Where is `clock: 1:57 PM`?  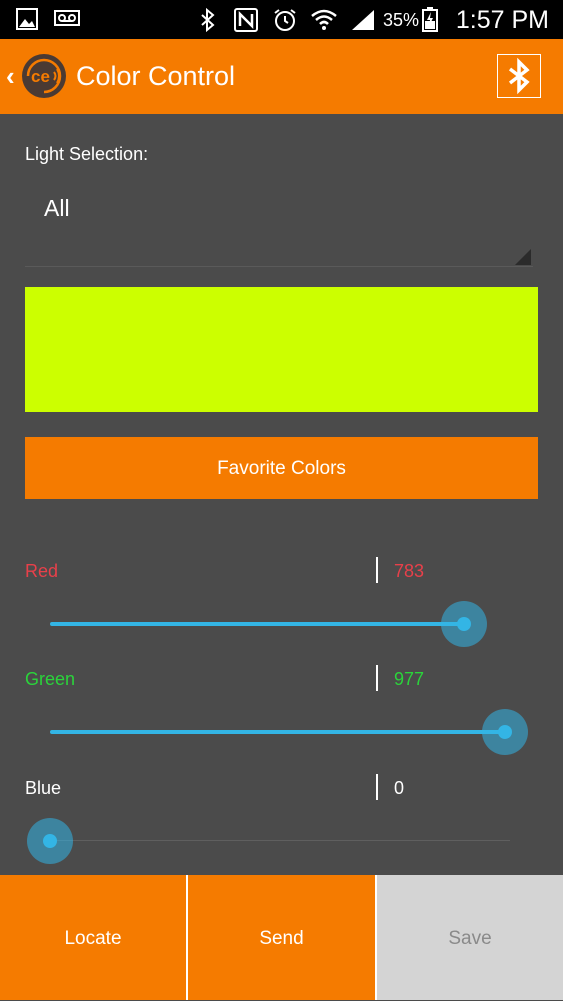
clock: 1:57 PM is located at coordinates (502, 20).